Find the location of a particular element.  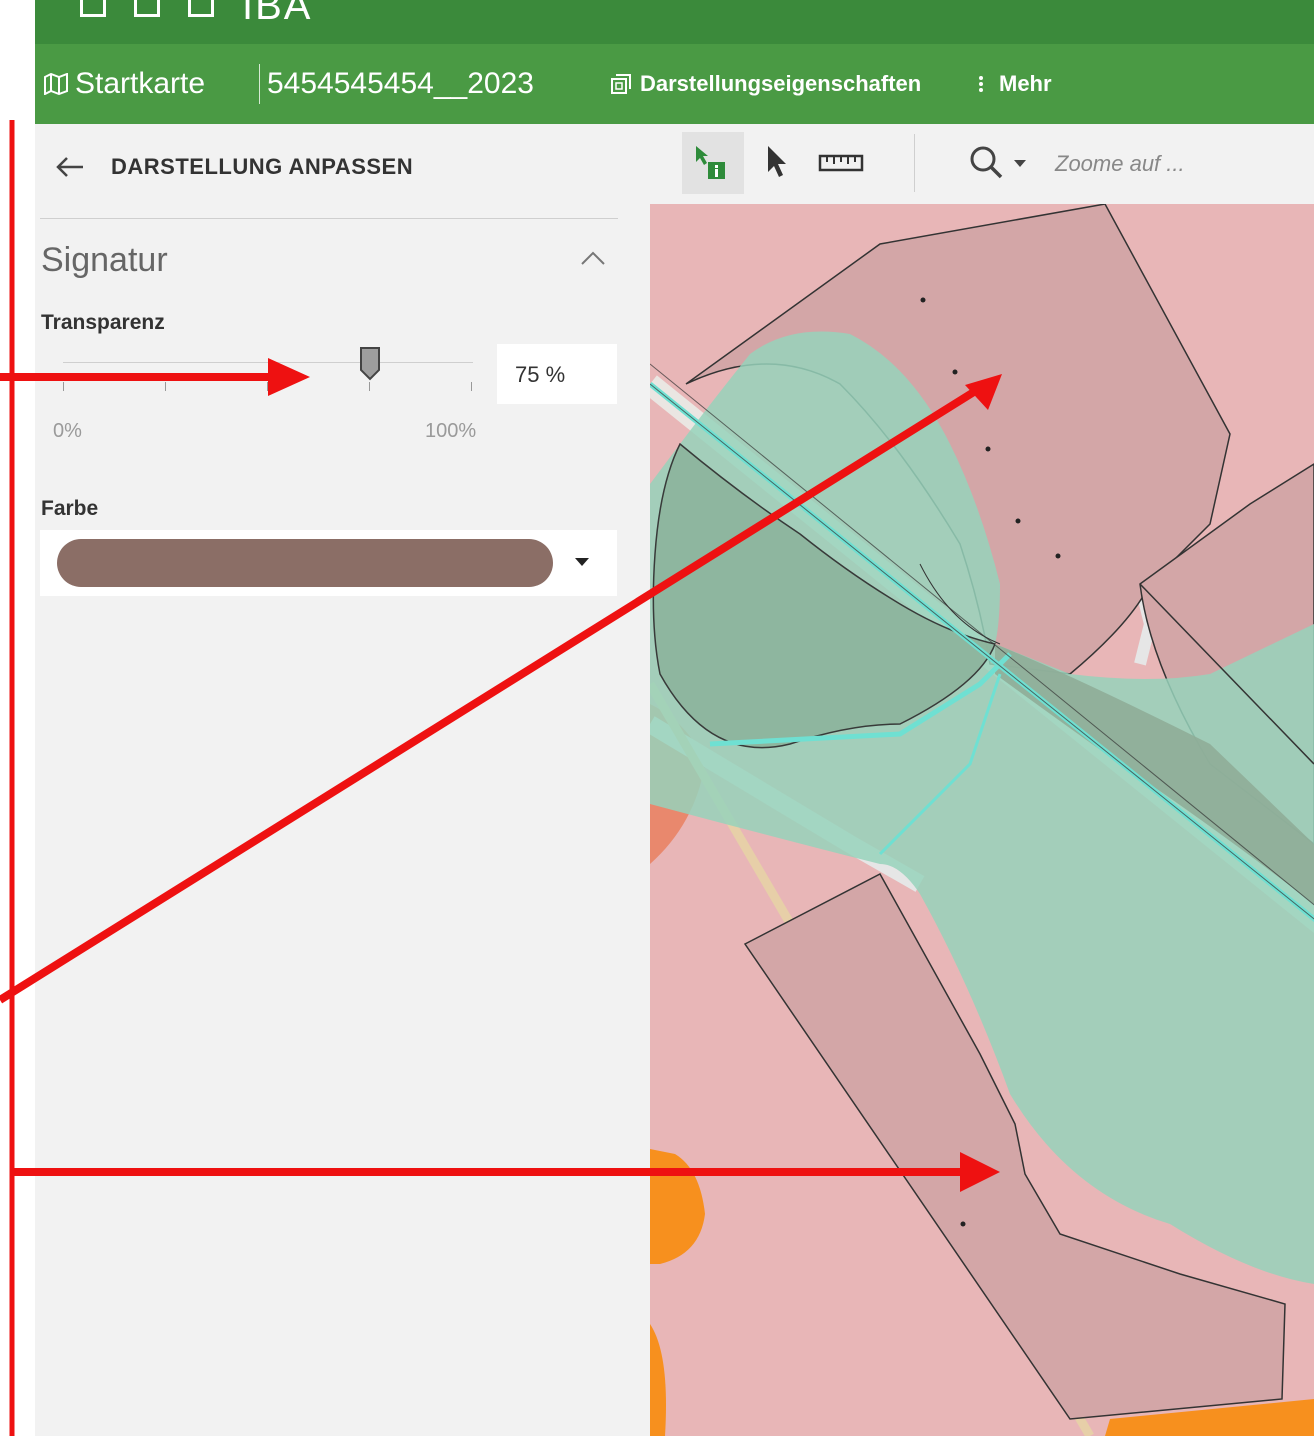

transparency-slider-thumb is located at coordinates (370, 364).